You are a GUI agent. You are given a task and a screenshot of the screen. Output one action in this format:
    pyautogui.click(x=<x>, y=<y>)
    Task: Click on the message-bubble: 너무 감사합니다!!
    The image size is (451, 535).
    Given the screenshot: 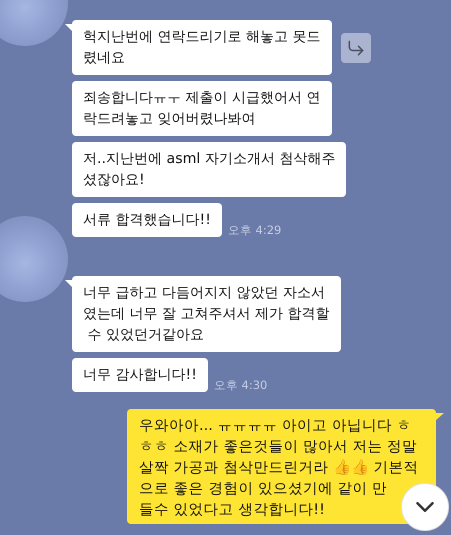 What is the action you would take?
    pyautogui.click(x=140, y=375)
    